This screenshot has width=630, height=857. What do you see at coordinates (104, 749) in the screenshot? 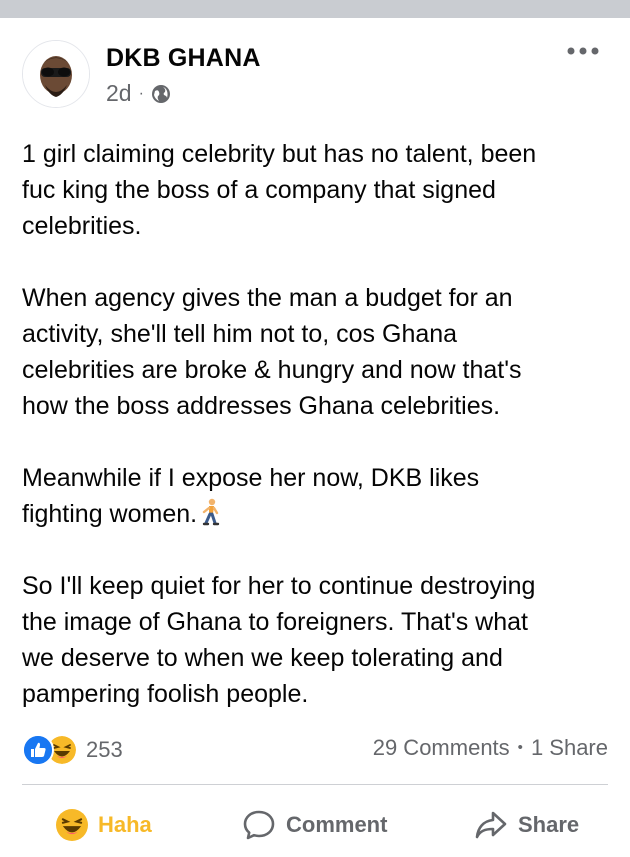
I see `reaction-count: 253` at bounding box center [104, 749].